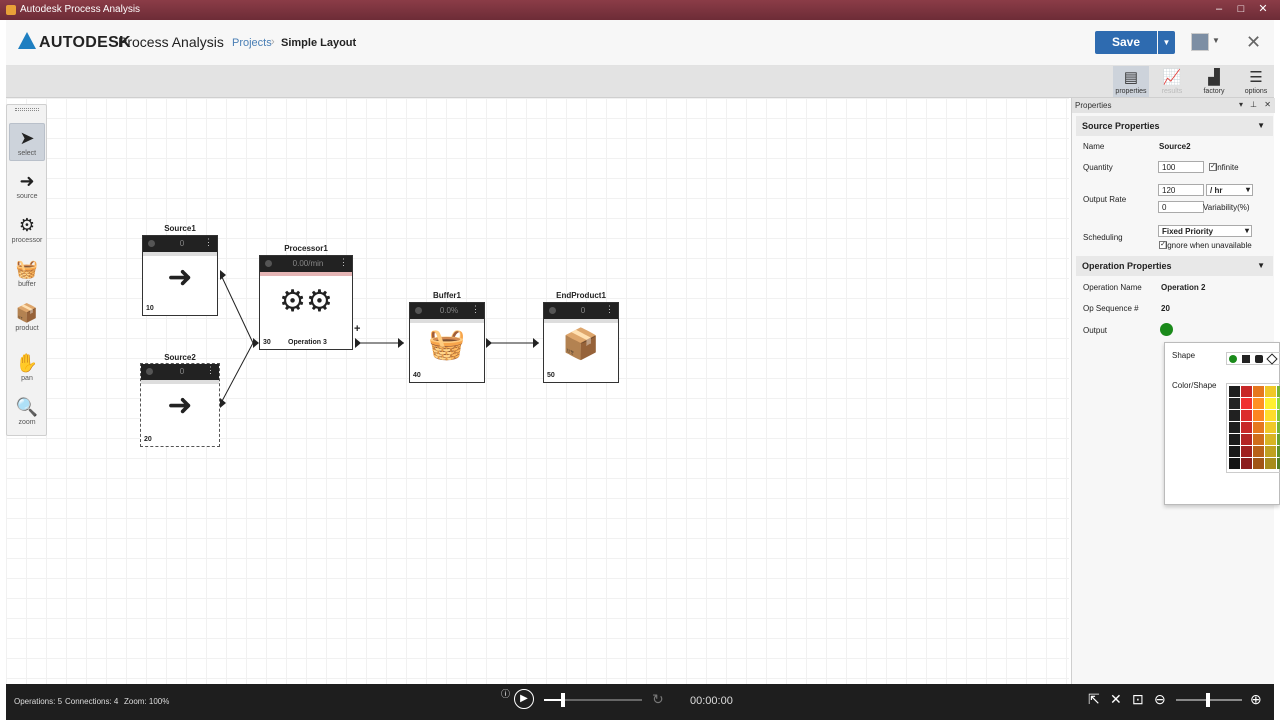 Image resolution: width=1280 pixels, height=720 pixels. What do you see at coordinates (1263, 10) in the screenshot?
I see `window-close-icon: ✕` at bounding box center [1263, 10].